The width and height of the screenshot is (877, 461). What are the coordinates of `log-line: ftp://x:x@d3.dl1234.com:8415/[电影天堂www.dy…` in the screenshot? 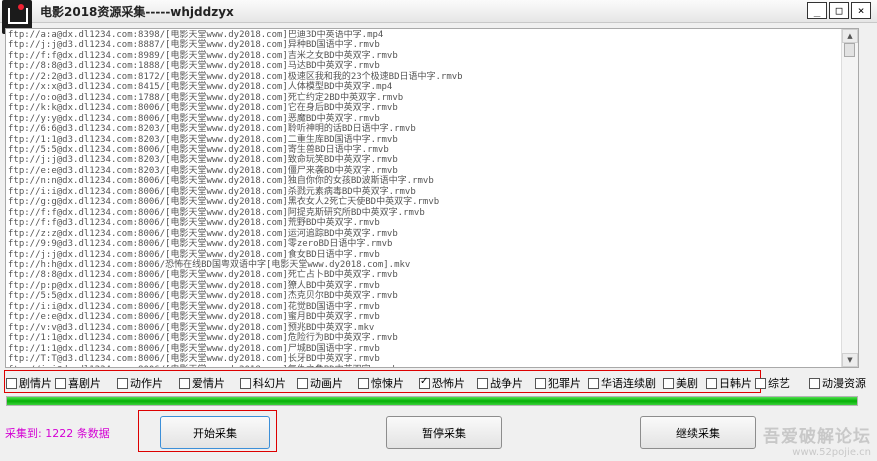 It's located at (200, 87).